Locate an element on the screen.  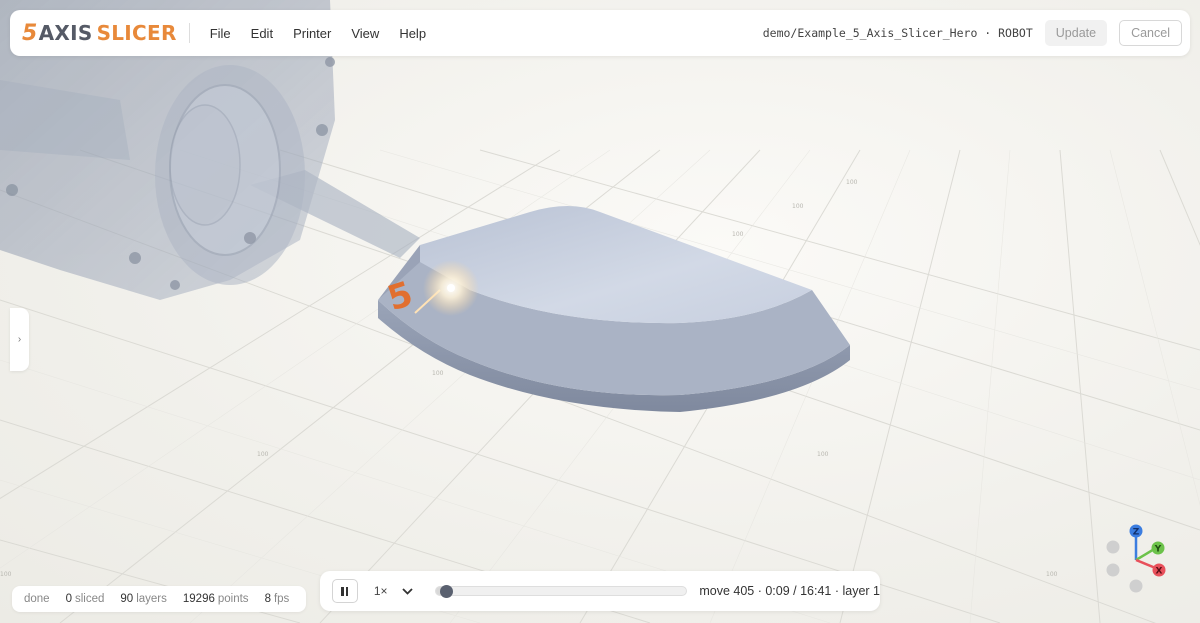
status-fps: 8 fps is located at coordinates (277, 599).